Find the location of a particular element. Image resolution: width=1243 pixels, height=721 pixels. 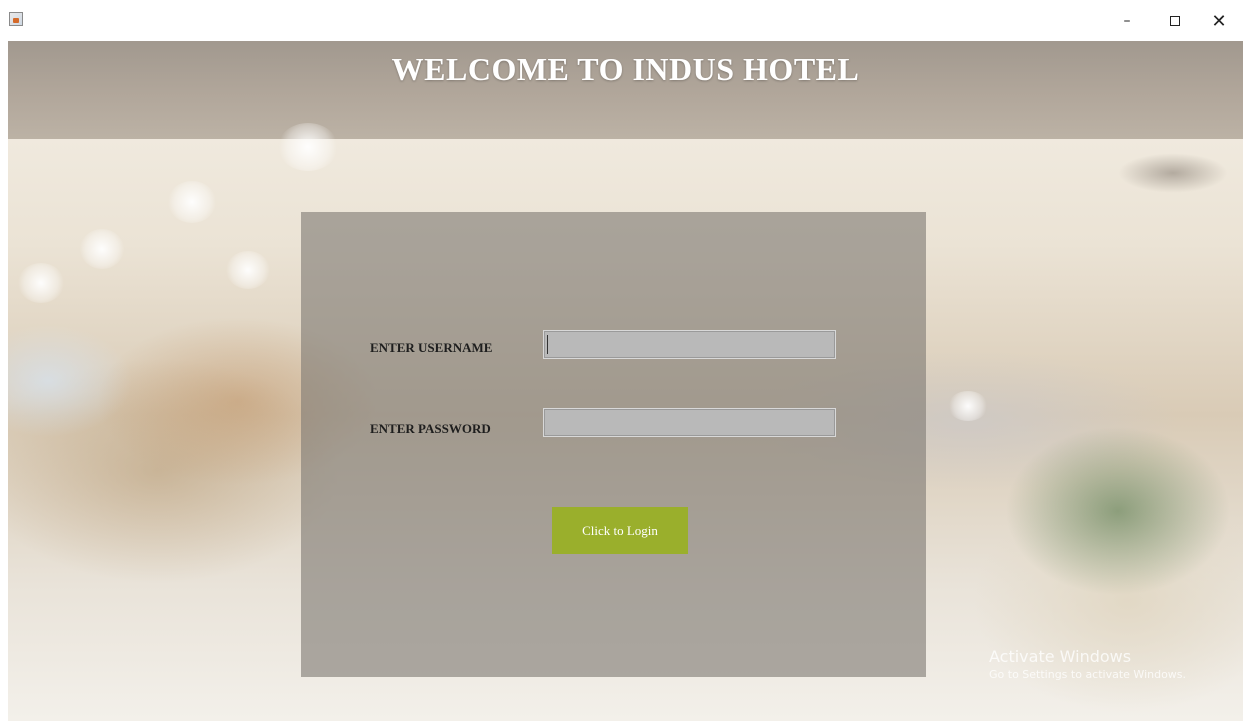

minimize-icon: – is located at coordinates (1127, 21).